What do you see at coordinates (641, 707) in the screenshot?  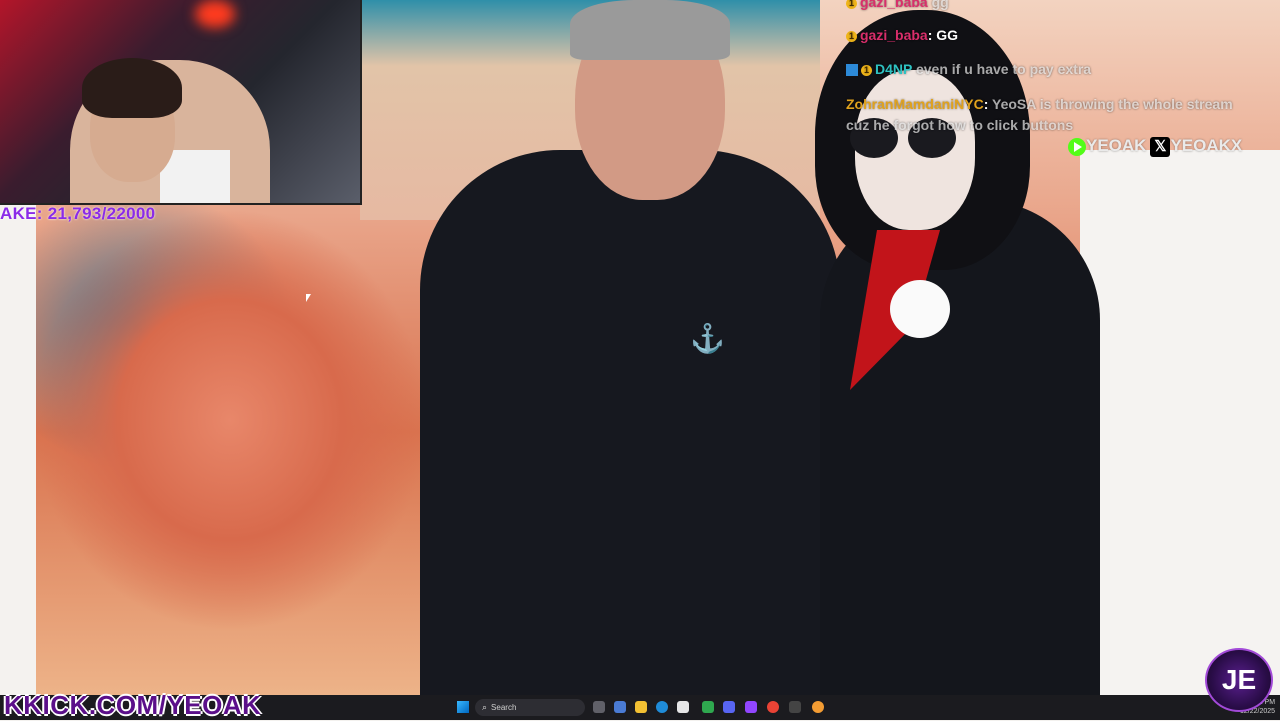 I see `file-explorer-icon` at bounding box center [641, 707].